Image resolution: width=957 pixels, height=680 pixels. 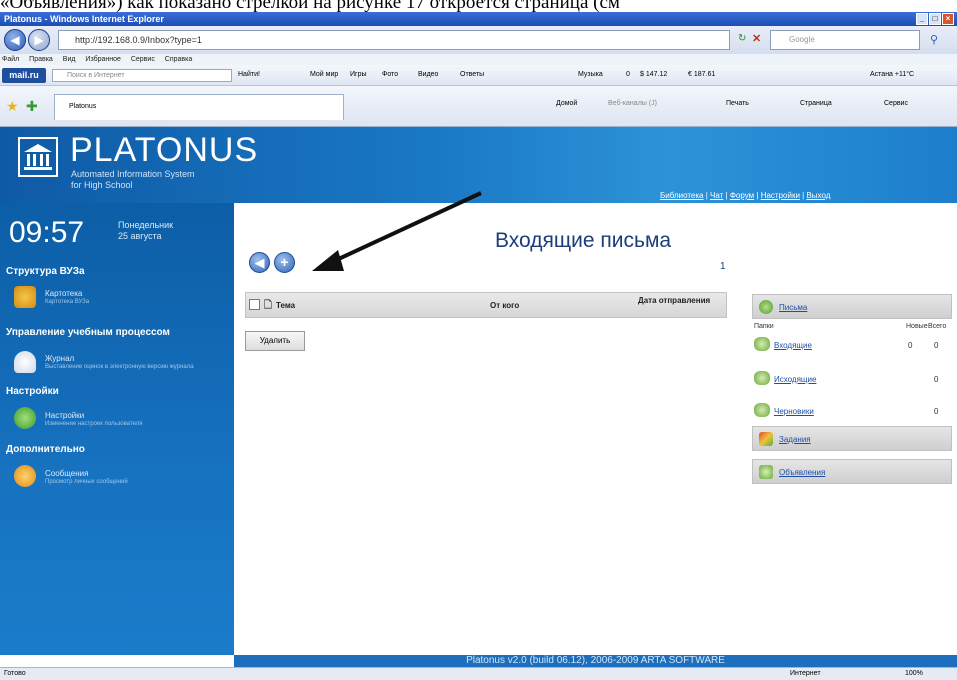 What do you see at coordinates (32, 106) in the screenshot?
I see `add-favorite-icon: ✚` at bounding box center [32, 106].